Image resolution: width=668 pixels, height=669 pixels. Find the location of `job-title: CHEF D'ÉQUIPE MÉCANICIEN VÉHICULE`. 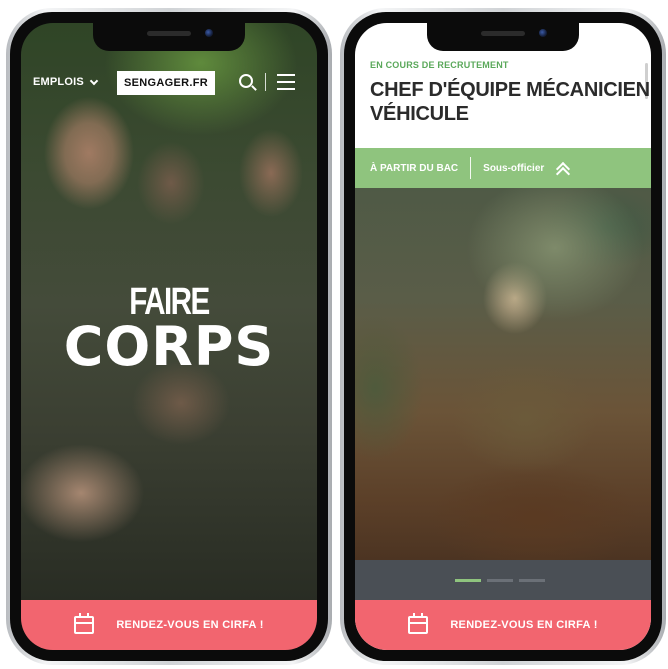

job-title: CHEF D'ÉQUIPE MÉCANICIEN VÉHICULE is located at coordinates (510, 102).